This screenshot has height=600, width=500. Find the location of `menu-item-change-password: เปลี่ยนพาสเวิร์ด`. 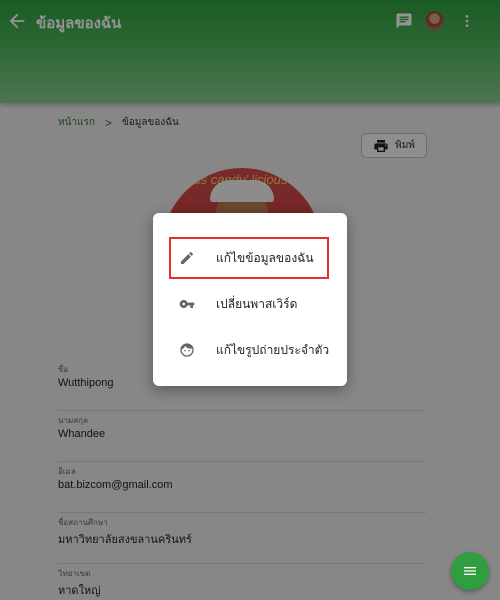

menu-item-change-password: เปลี่ยนพาสเวิร์ด is located at coordinates (250, 304).